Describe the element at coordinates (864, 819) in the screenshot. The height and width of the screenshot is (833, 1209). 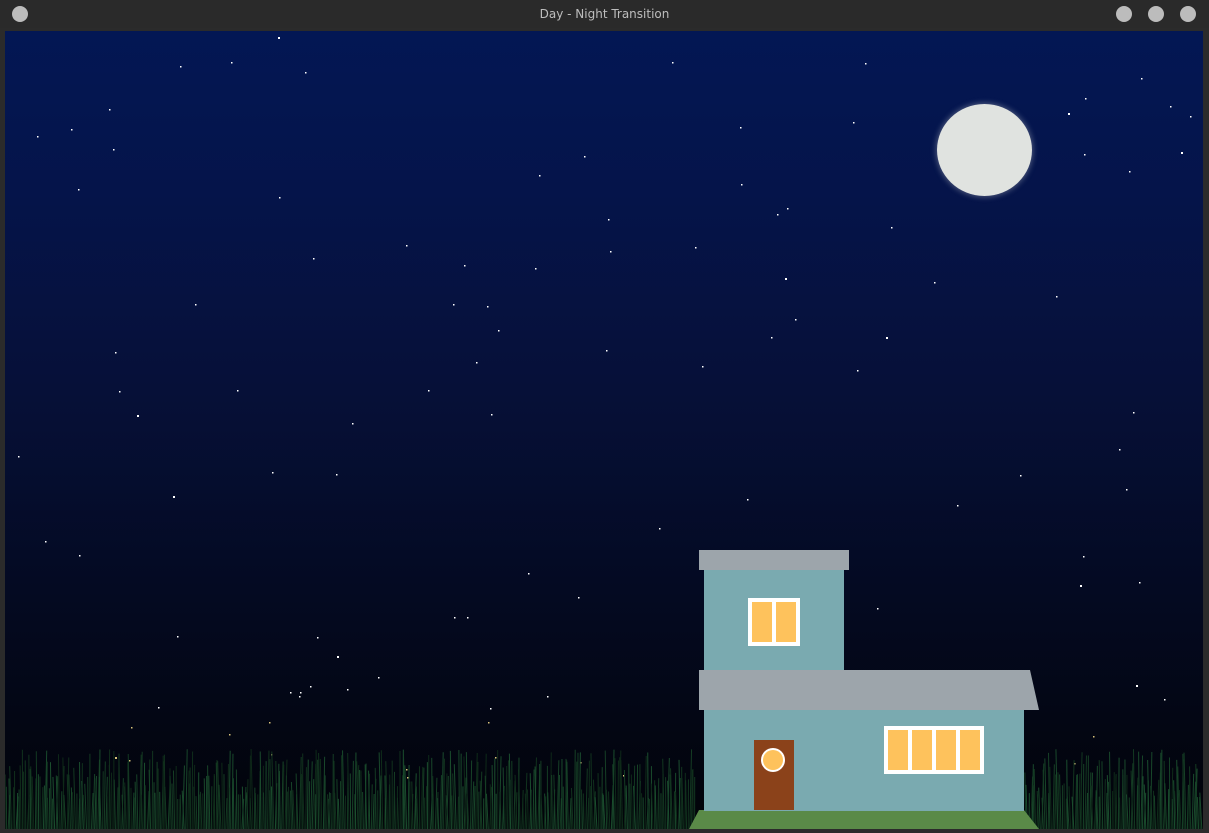
I see `house-lawn` at that location.